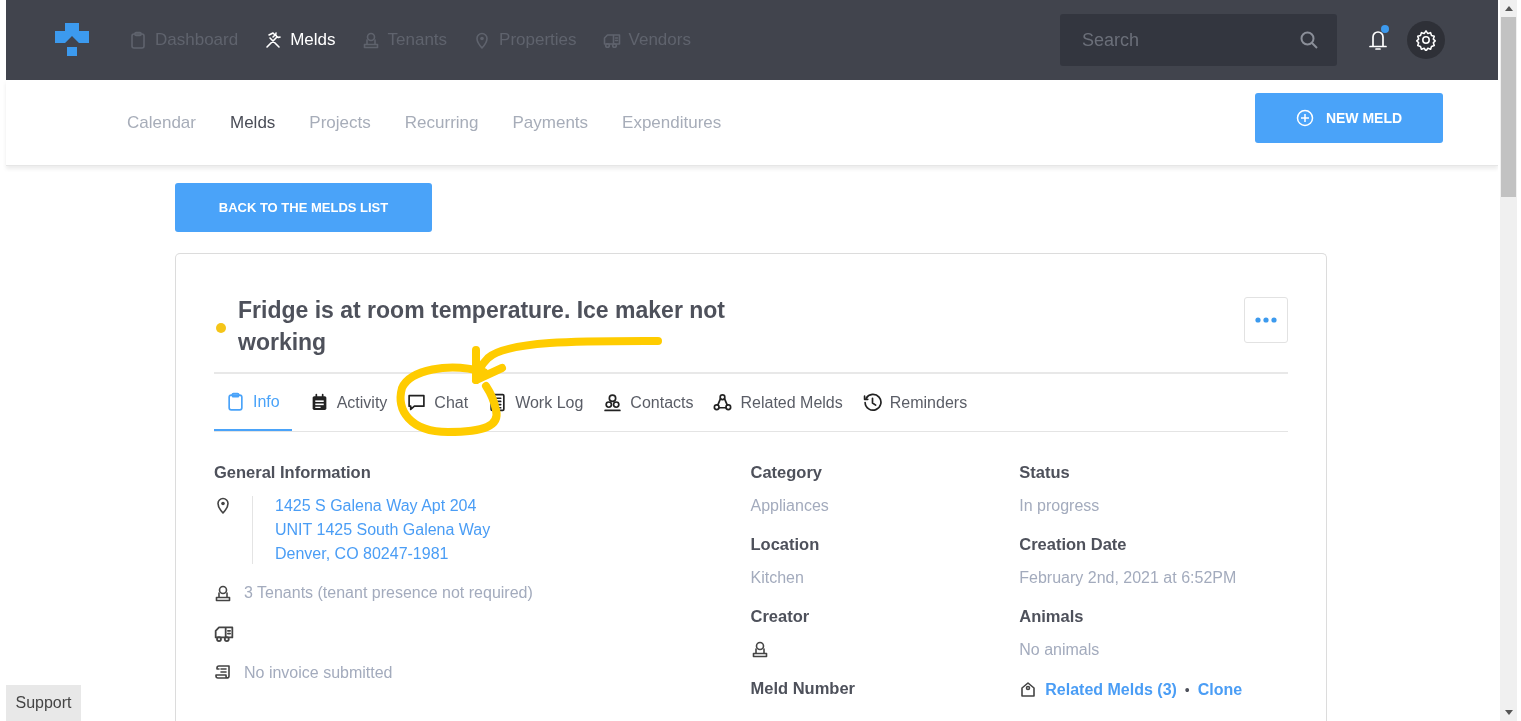 This screenshot has height=721, width=1521. Describe the element at coordinates (872, 402) in the screenshot. I see `clock-icon` at that location.